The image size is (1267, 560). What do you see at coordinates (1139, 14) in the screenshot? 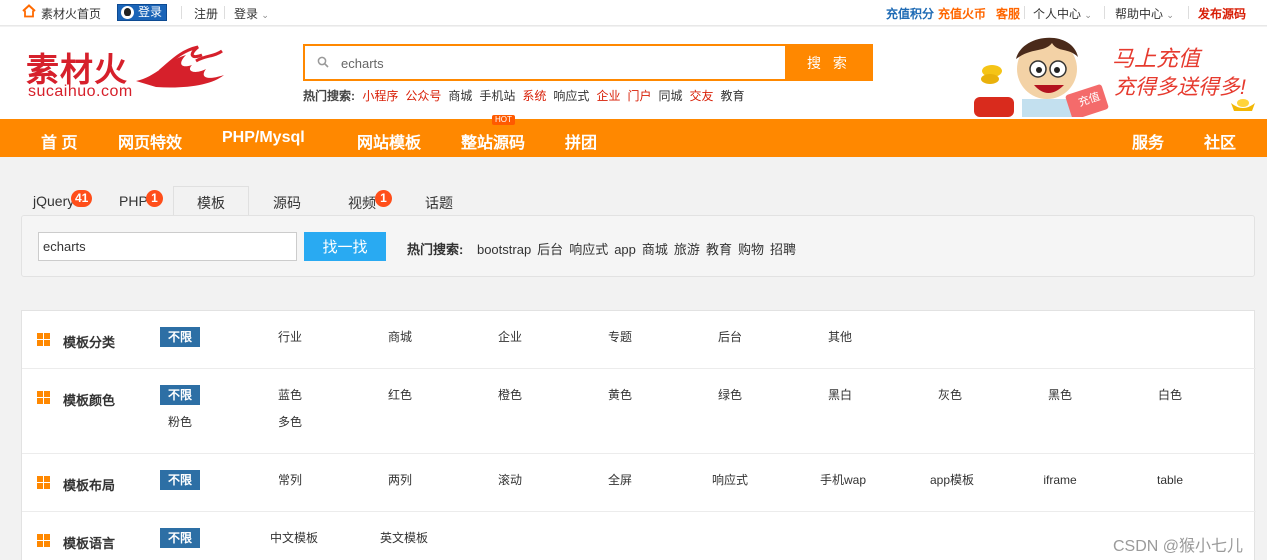
I see `help-center-label: 帮助中心` at bounding box center [1139, 14].